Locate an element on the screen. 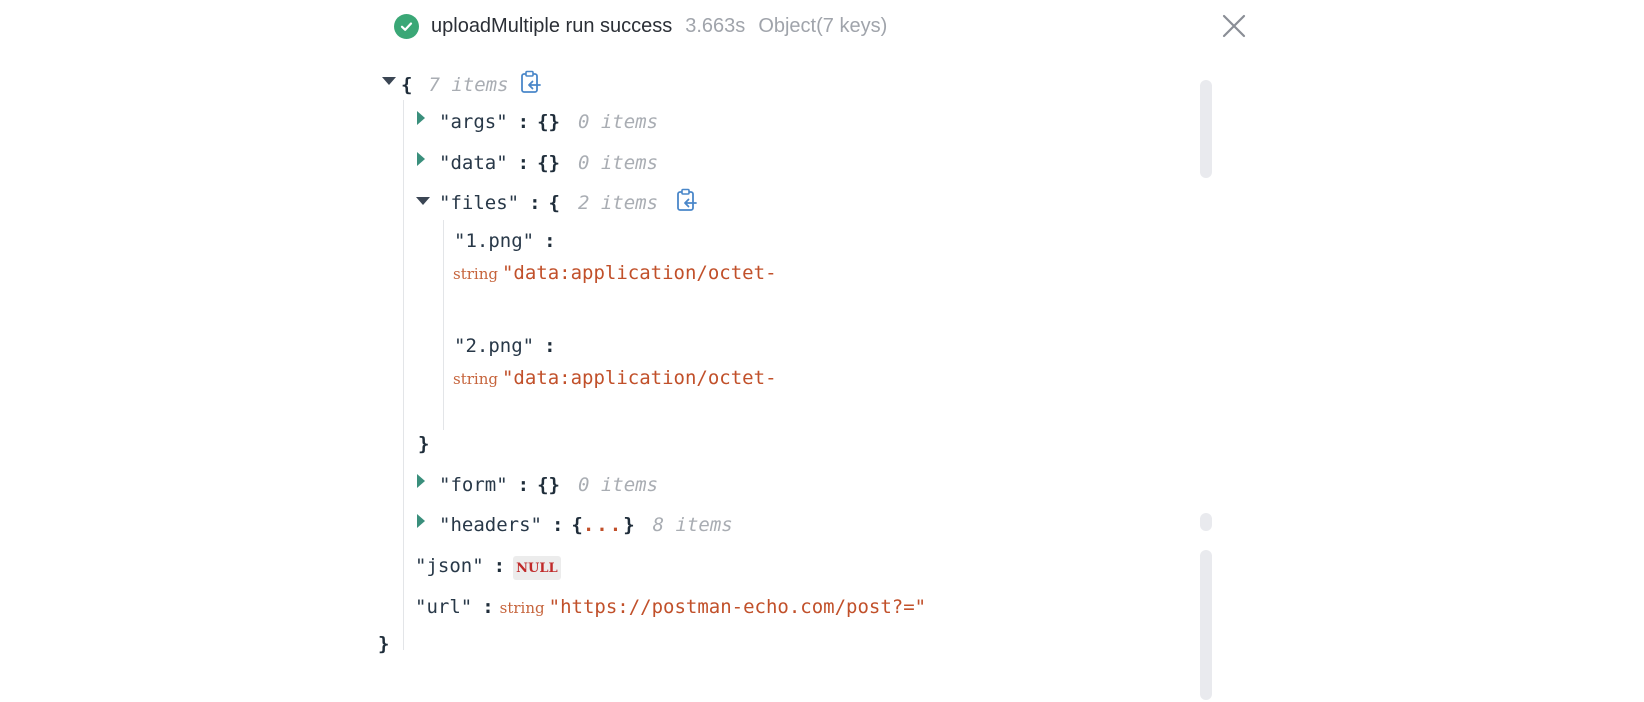 The height and width of the screenshot is (702, 1644). args-row: "args" : {} 0 items is located at coordinates (549, 122).